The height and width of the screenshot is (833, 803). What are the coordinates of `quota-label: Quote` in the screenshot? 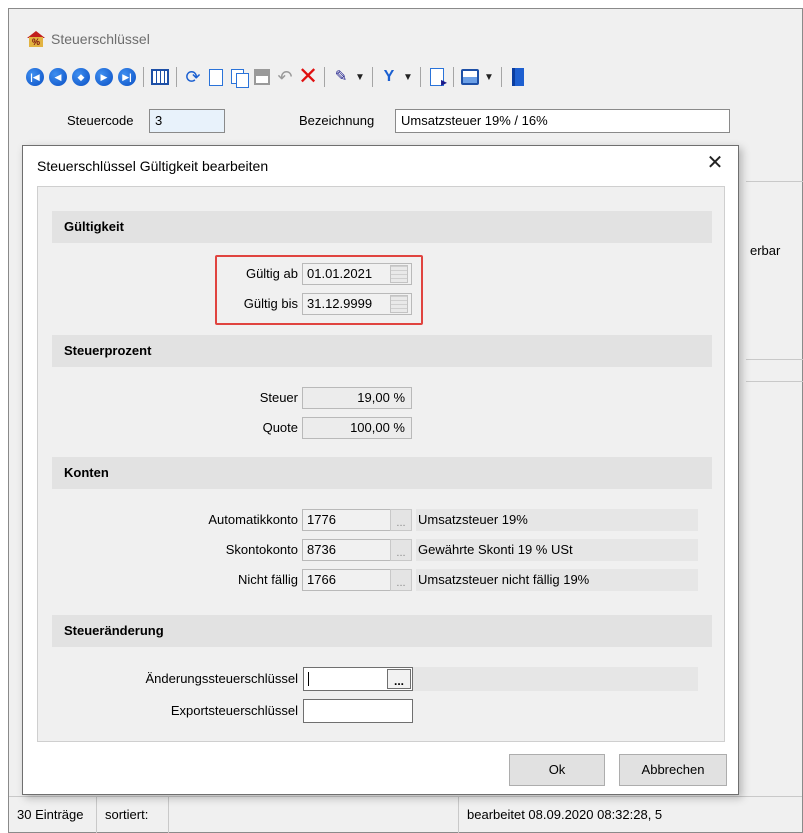 It's located at (280, 427).